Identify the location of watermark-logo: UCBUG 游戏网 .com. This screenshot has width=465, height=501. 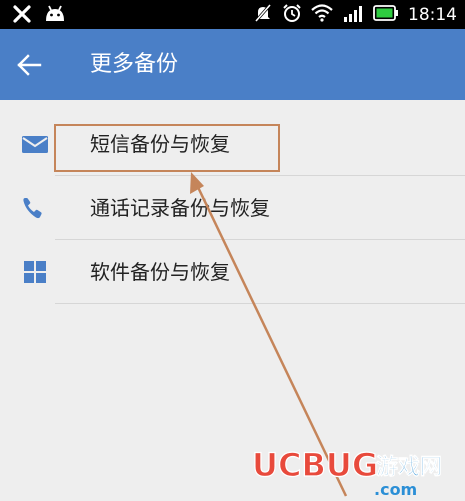
(356, 469).